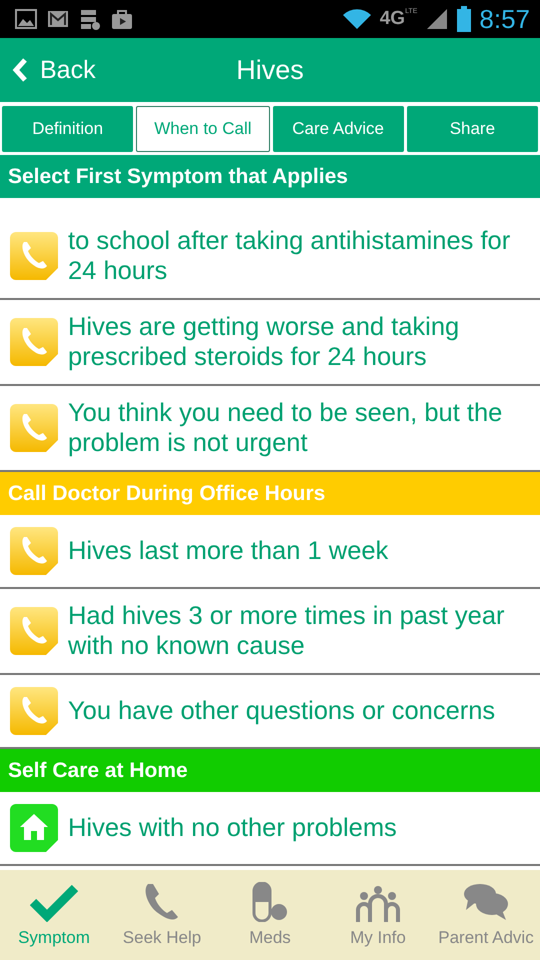  What do you see at coordinates (464, 19) in the screenshot?
I see `battery-icon` at bounding box center [464, 19].